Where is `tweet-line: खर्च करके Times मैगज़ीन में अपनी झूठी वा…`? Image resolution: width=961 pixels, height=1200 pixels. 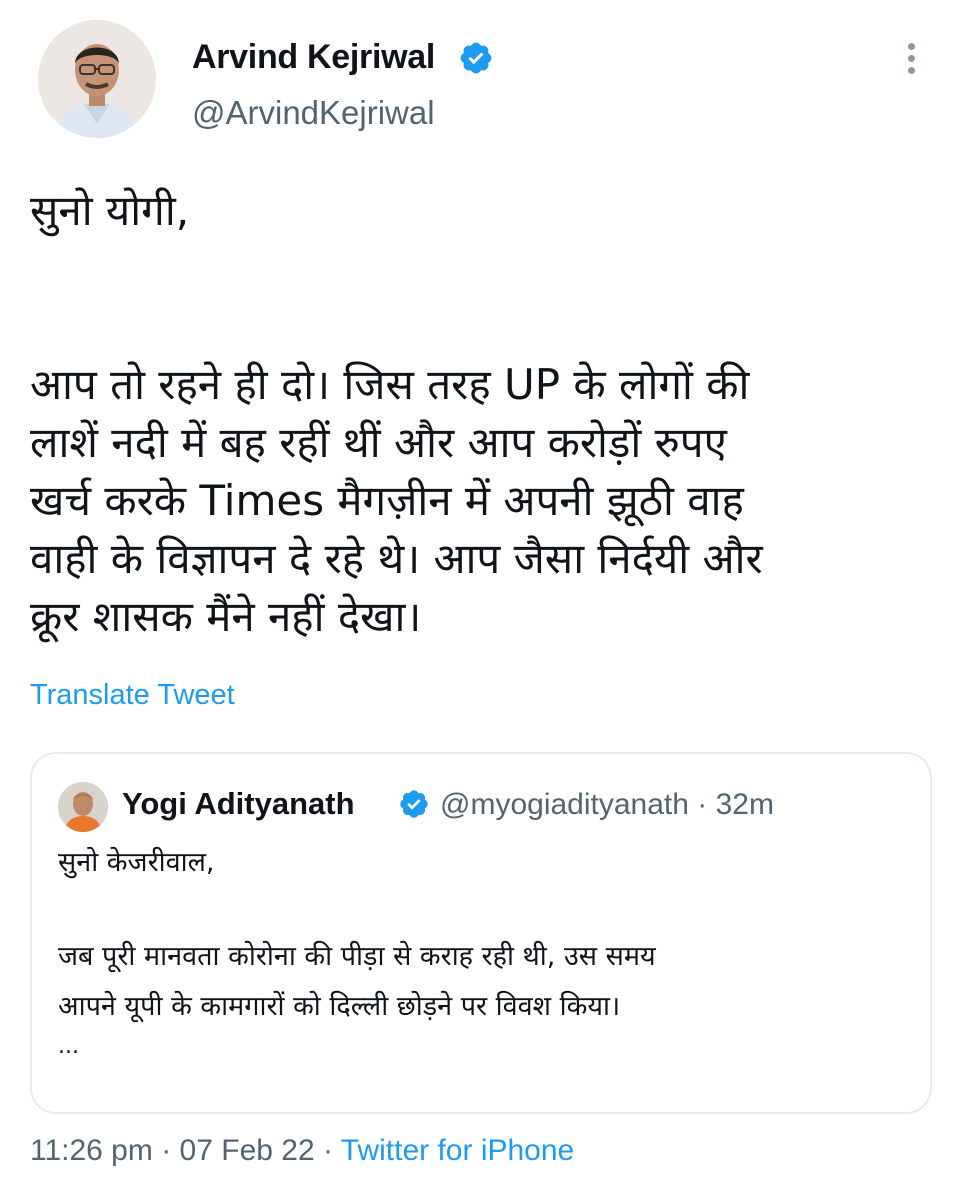
tweet-line: खर्च करके Times मैगज़ीन में अपनी झूठी वा… is located at coordinates (387, 500).